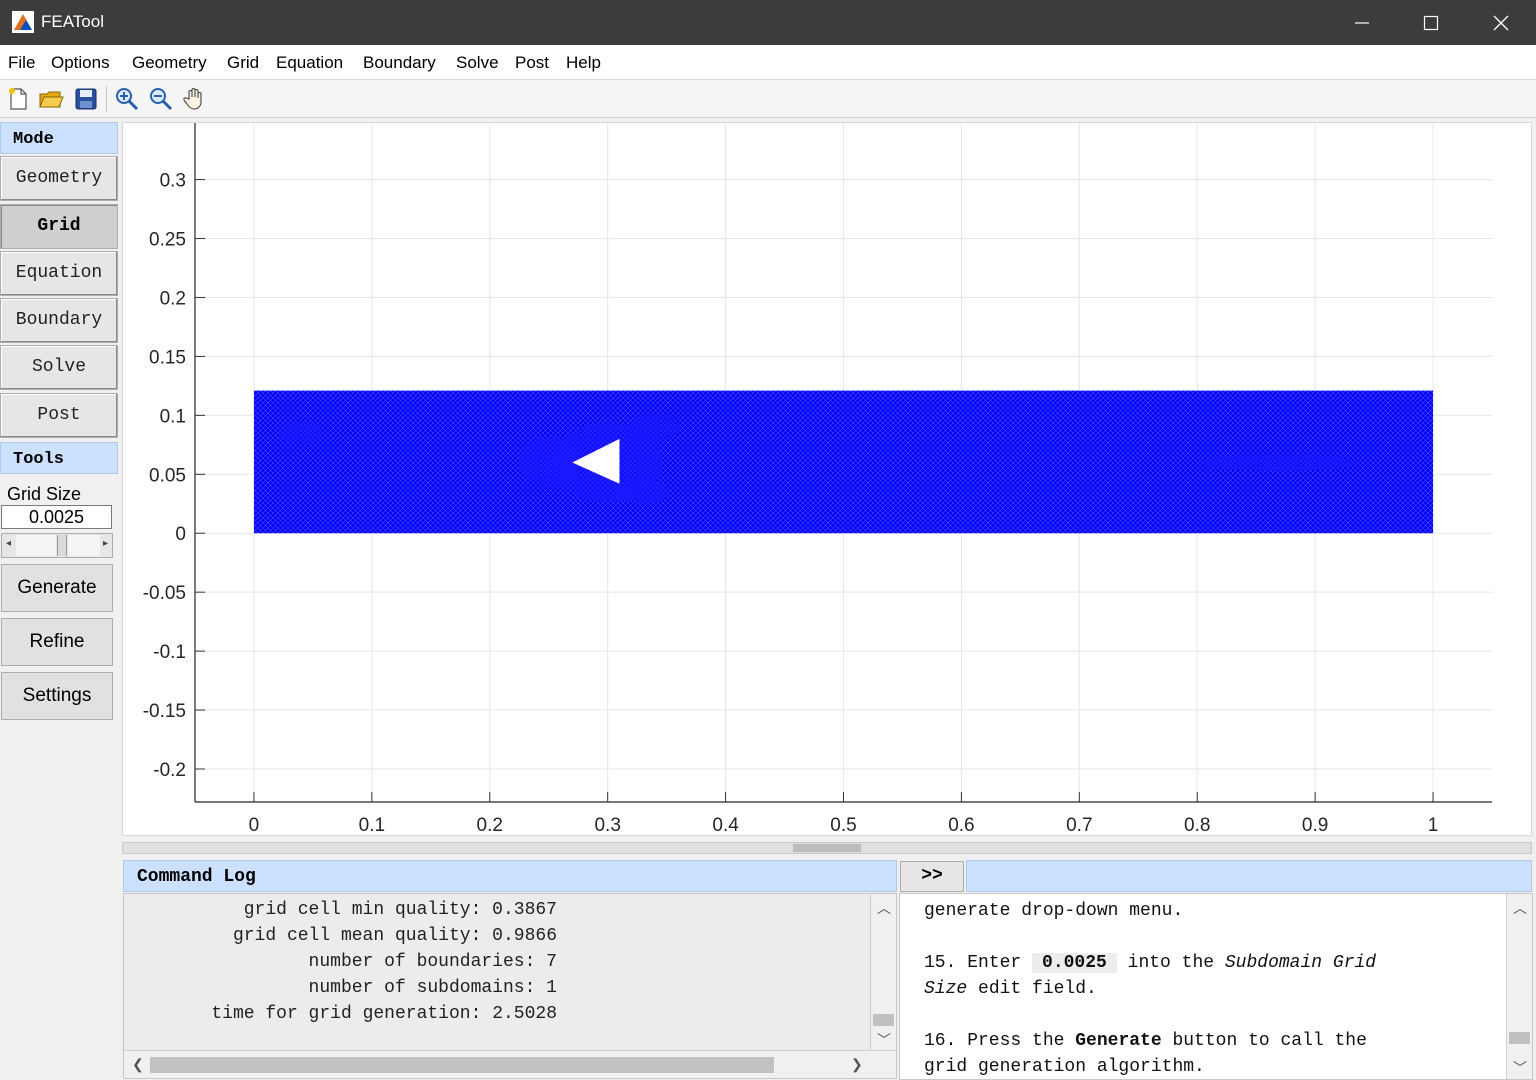 Image resolution: width=1536 pixels, height=1080 pixels. I want to click on help-toggle-button: >>, so click(932, 876).